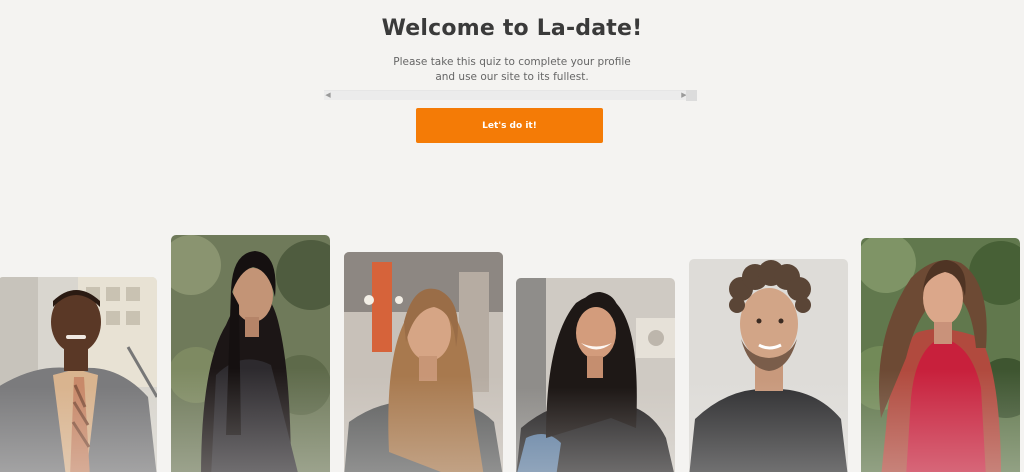 This screenshot has width=1024, height=472. I want to click on photo-woman-grey-top-image, so click(423, 362).